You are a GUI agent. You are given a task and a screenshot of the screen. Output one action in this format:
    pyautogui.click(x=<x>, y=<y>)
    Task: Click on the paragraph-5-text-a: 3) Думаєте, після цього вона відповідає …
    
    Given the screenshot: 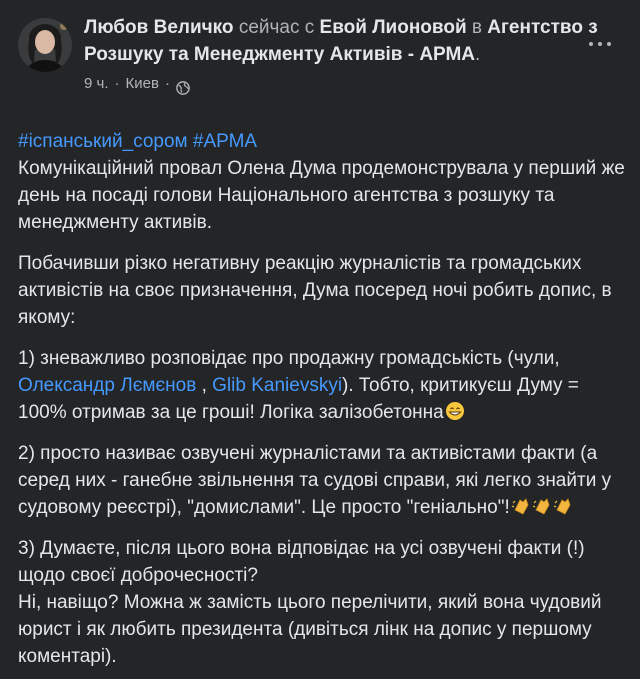 What is the action you would take?
    pyautogui.click(x=301, y=562)
    